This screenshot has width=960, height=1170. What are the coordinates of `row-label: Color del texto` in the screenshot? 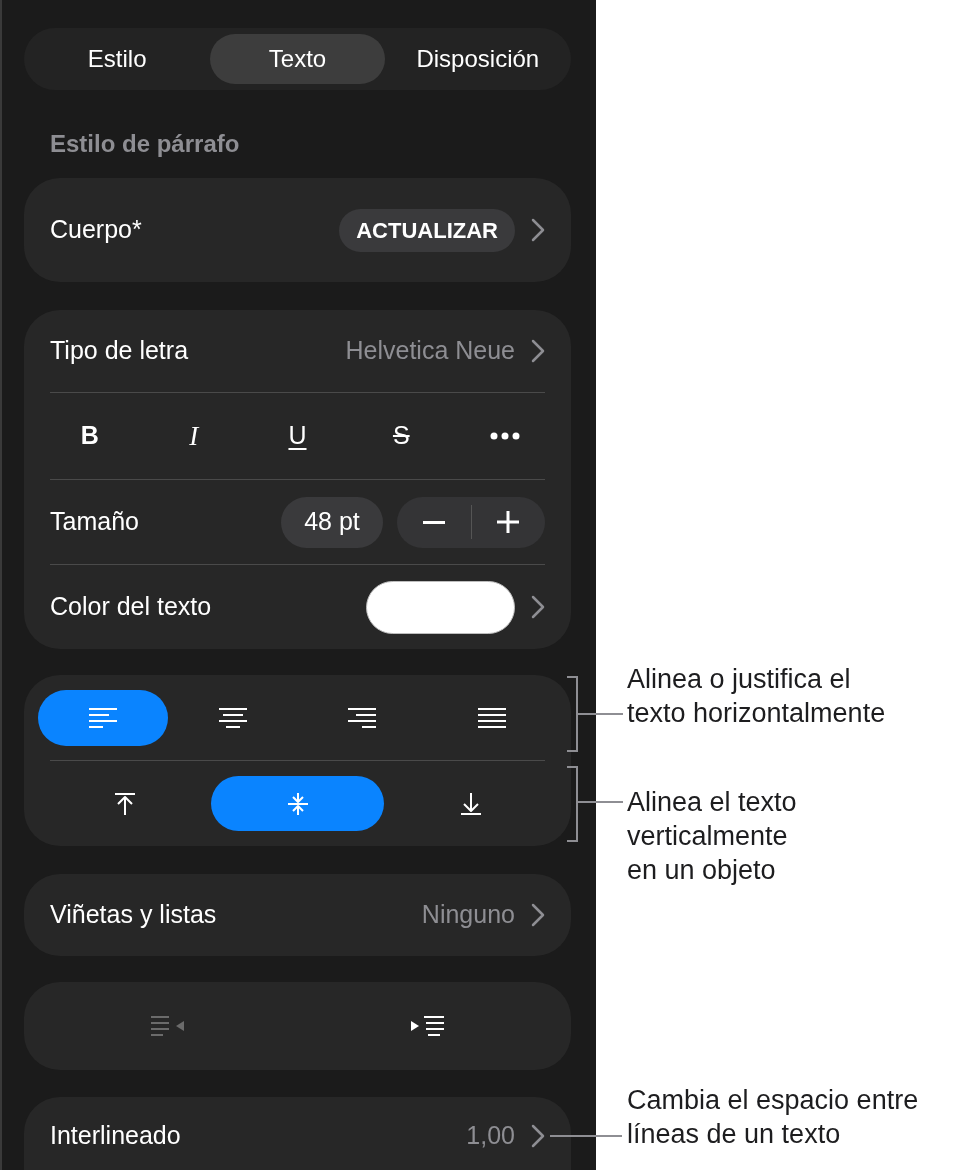 It's located at (131, 607).